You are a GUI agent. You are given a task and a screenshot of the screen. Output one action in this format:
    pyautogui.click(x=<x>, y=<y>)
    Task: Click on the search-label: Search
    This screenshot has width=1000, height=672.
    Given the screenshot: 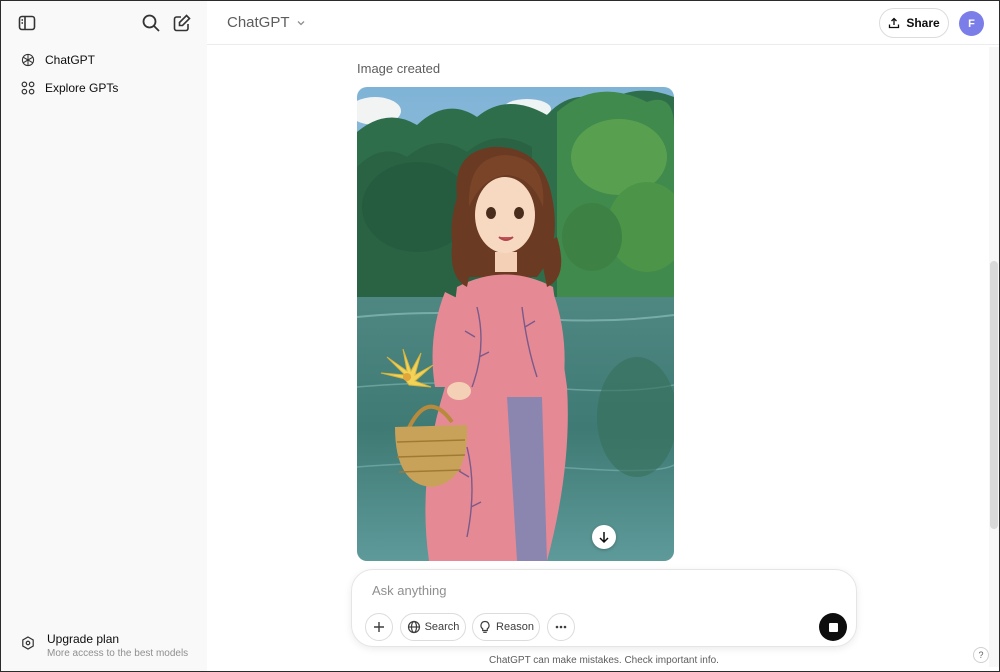 What is the action you would take?
    pyautogui.click(x=442, y=627)
    